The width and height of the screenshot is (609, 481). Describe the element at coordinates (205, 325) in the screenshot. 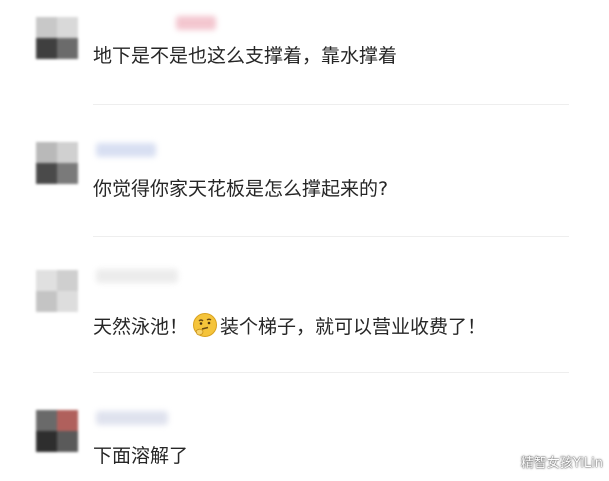

I see `thinking-face-icon` at that location.